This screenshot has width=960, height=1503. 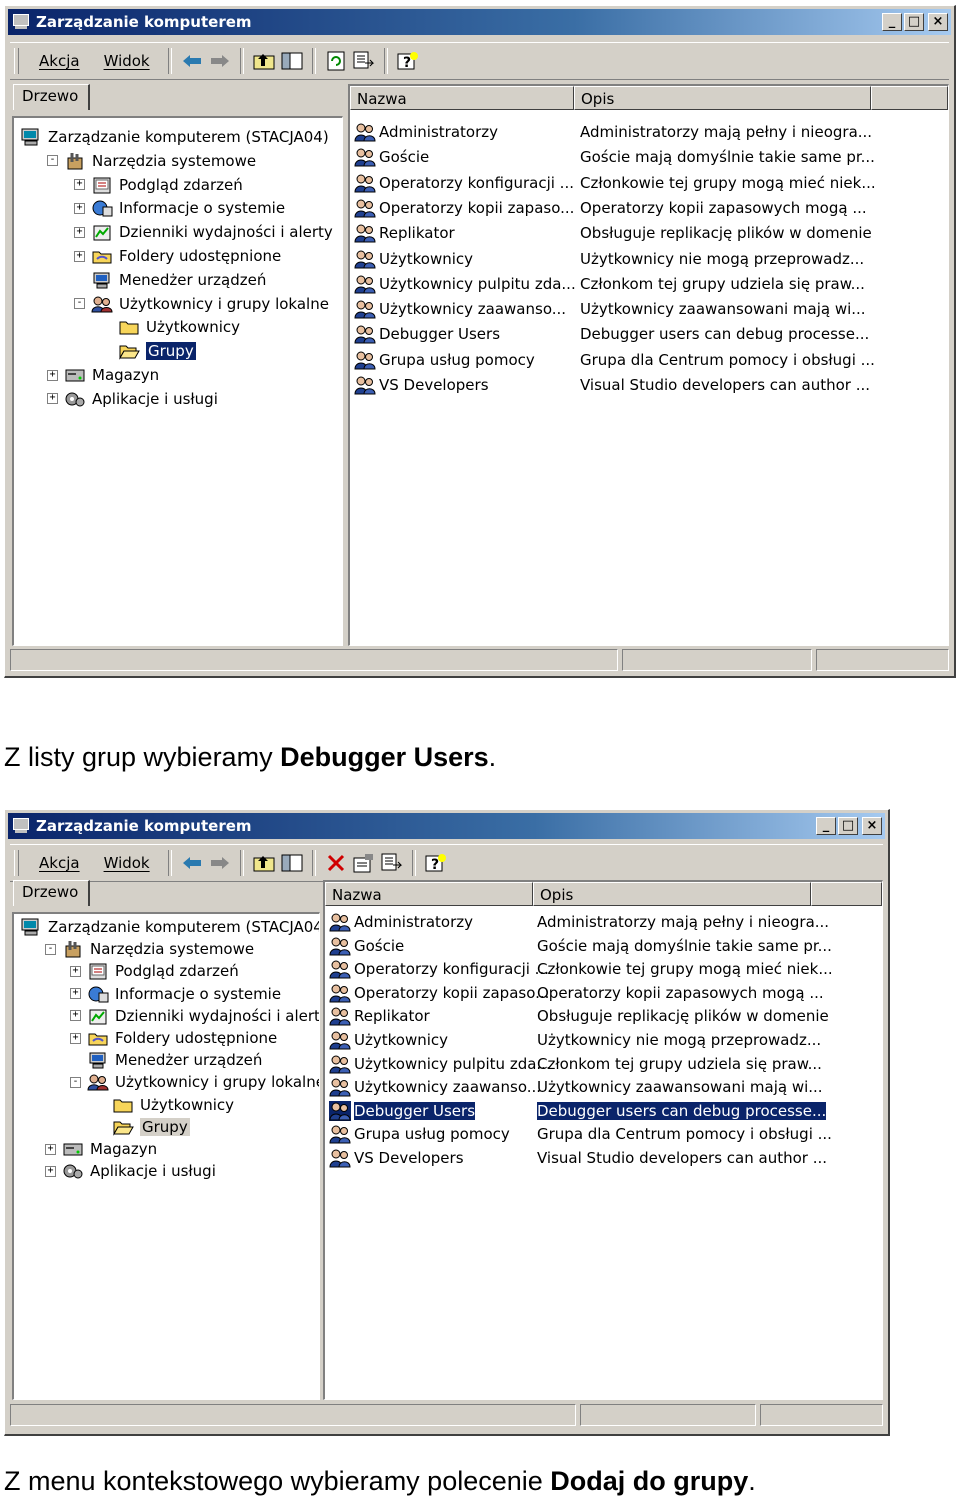 I want to click on properties-icon, so click(x=364, y=863).